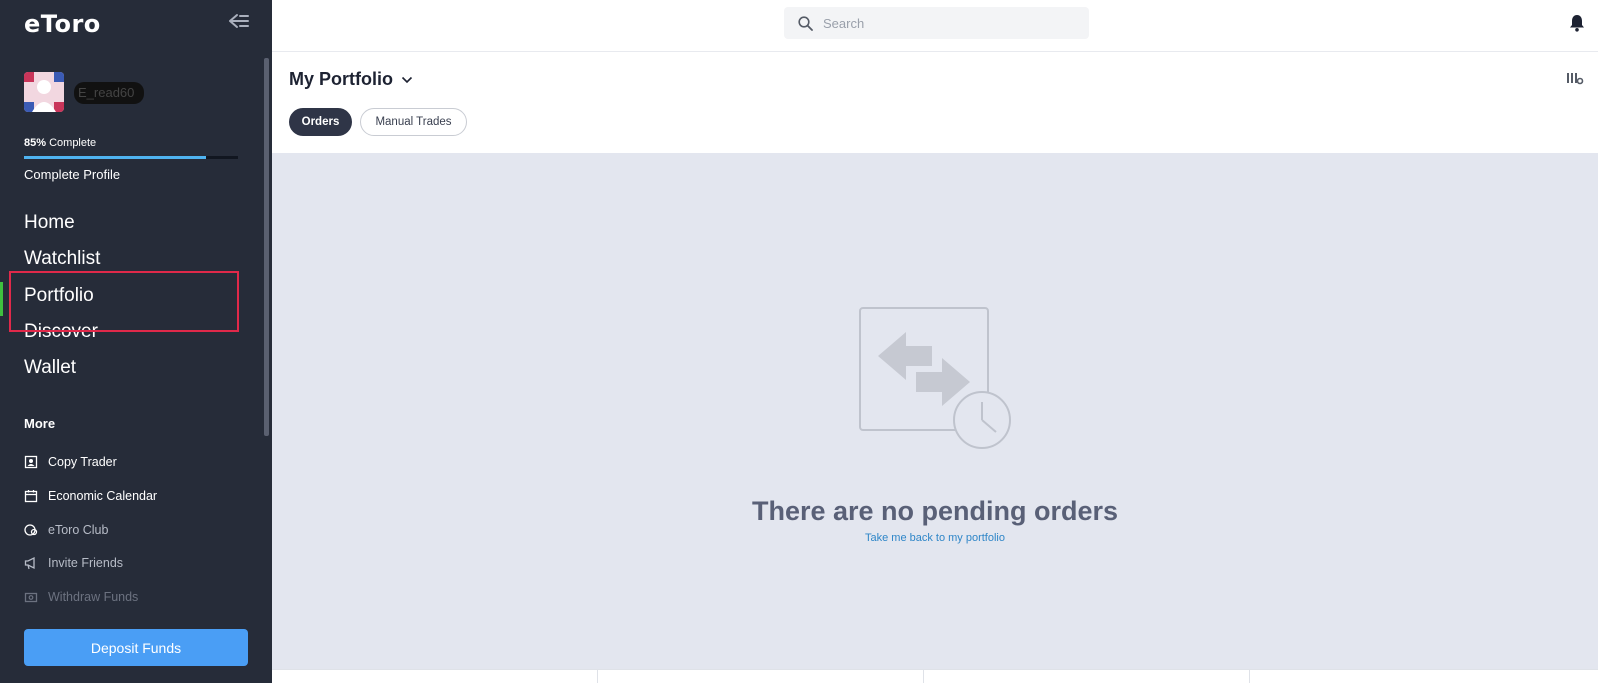 The width and height of the screenshot is (1598, 683). I want to click on progress-suffix: Complete, so click(73, 143).